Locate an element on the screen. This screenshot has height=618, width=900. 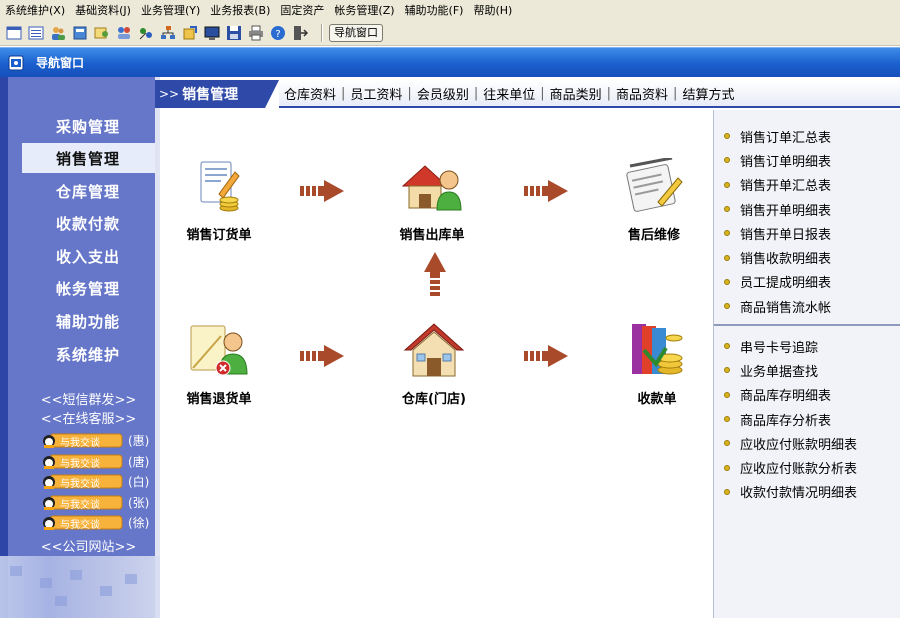
report-link: 员工提成明细表 is located at coordinates (777, 282).